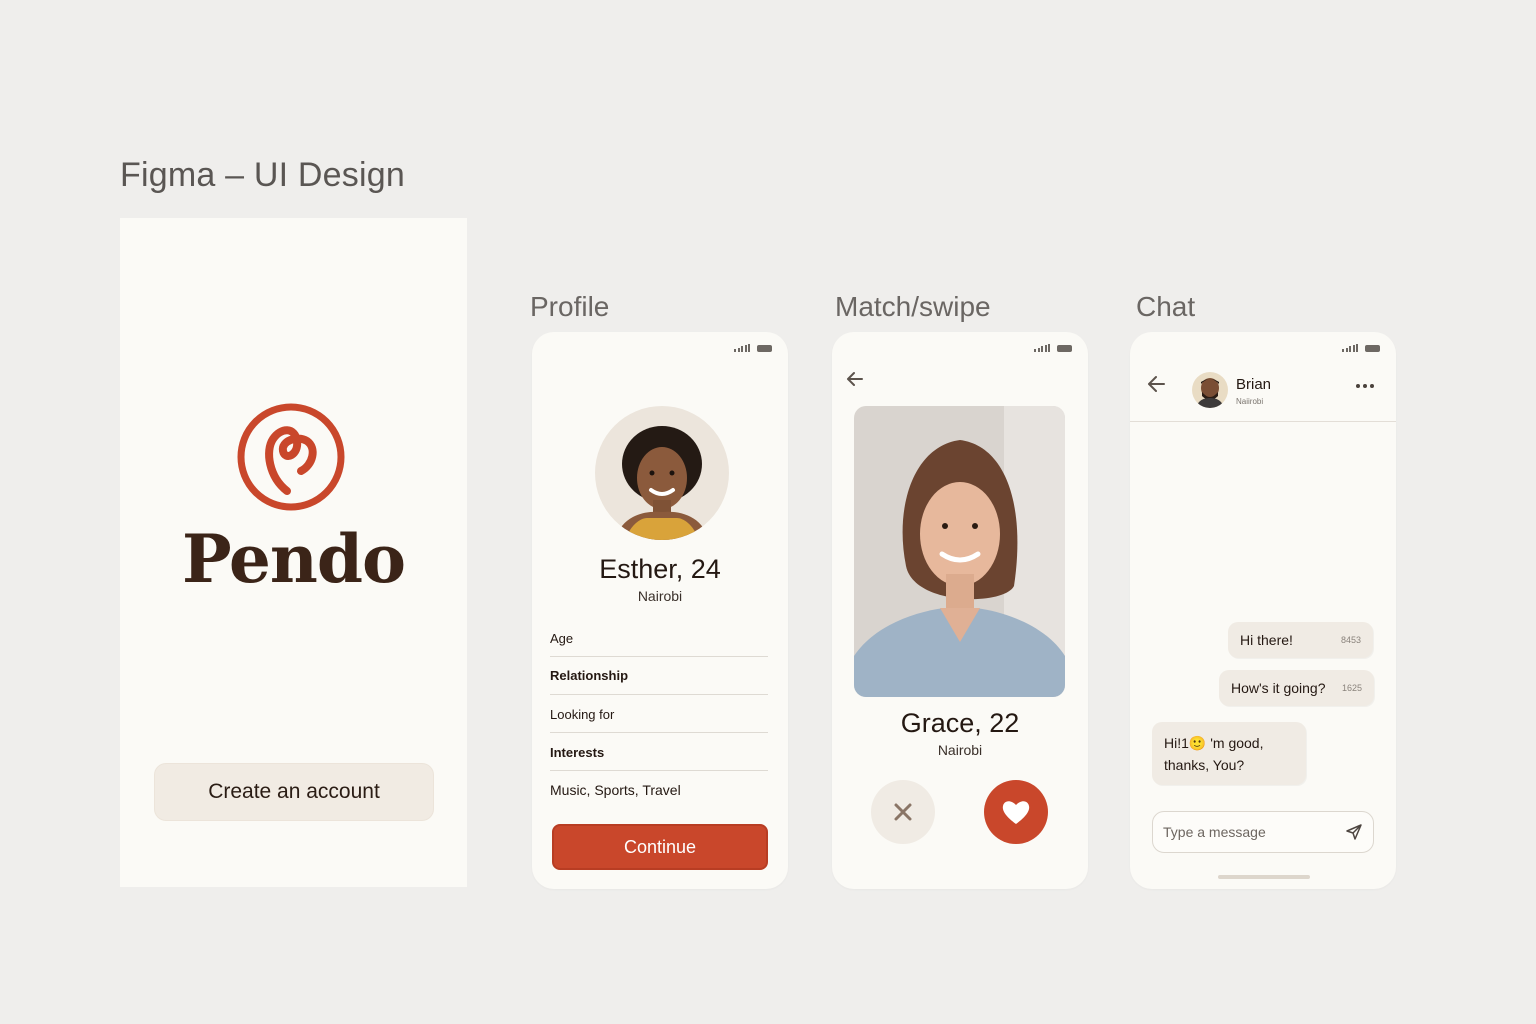 The image size is (1536, 1024). What do you see at coordinates (1278, 688) in the screenshot?
I see `message-text: How's it going?` at bounding box center [1278, 688].